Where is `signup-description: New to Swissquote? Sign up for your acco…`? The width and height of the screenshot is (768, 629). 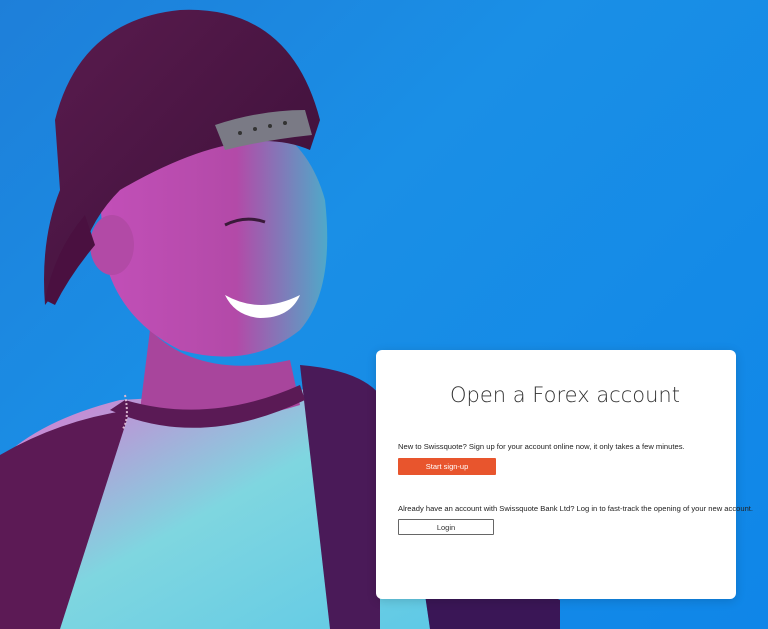
signup-description: New to Swissquote? Sign up for your acco… is located at coordinates (541, 446).